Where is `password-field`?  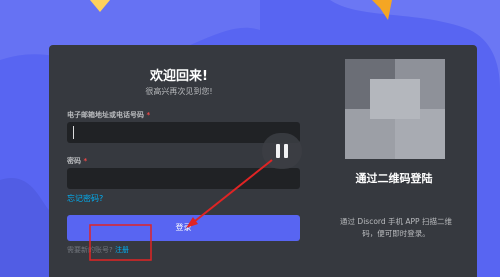
password-field is located at coordinates (183, 178).